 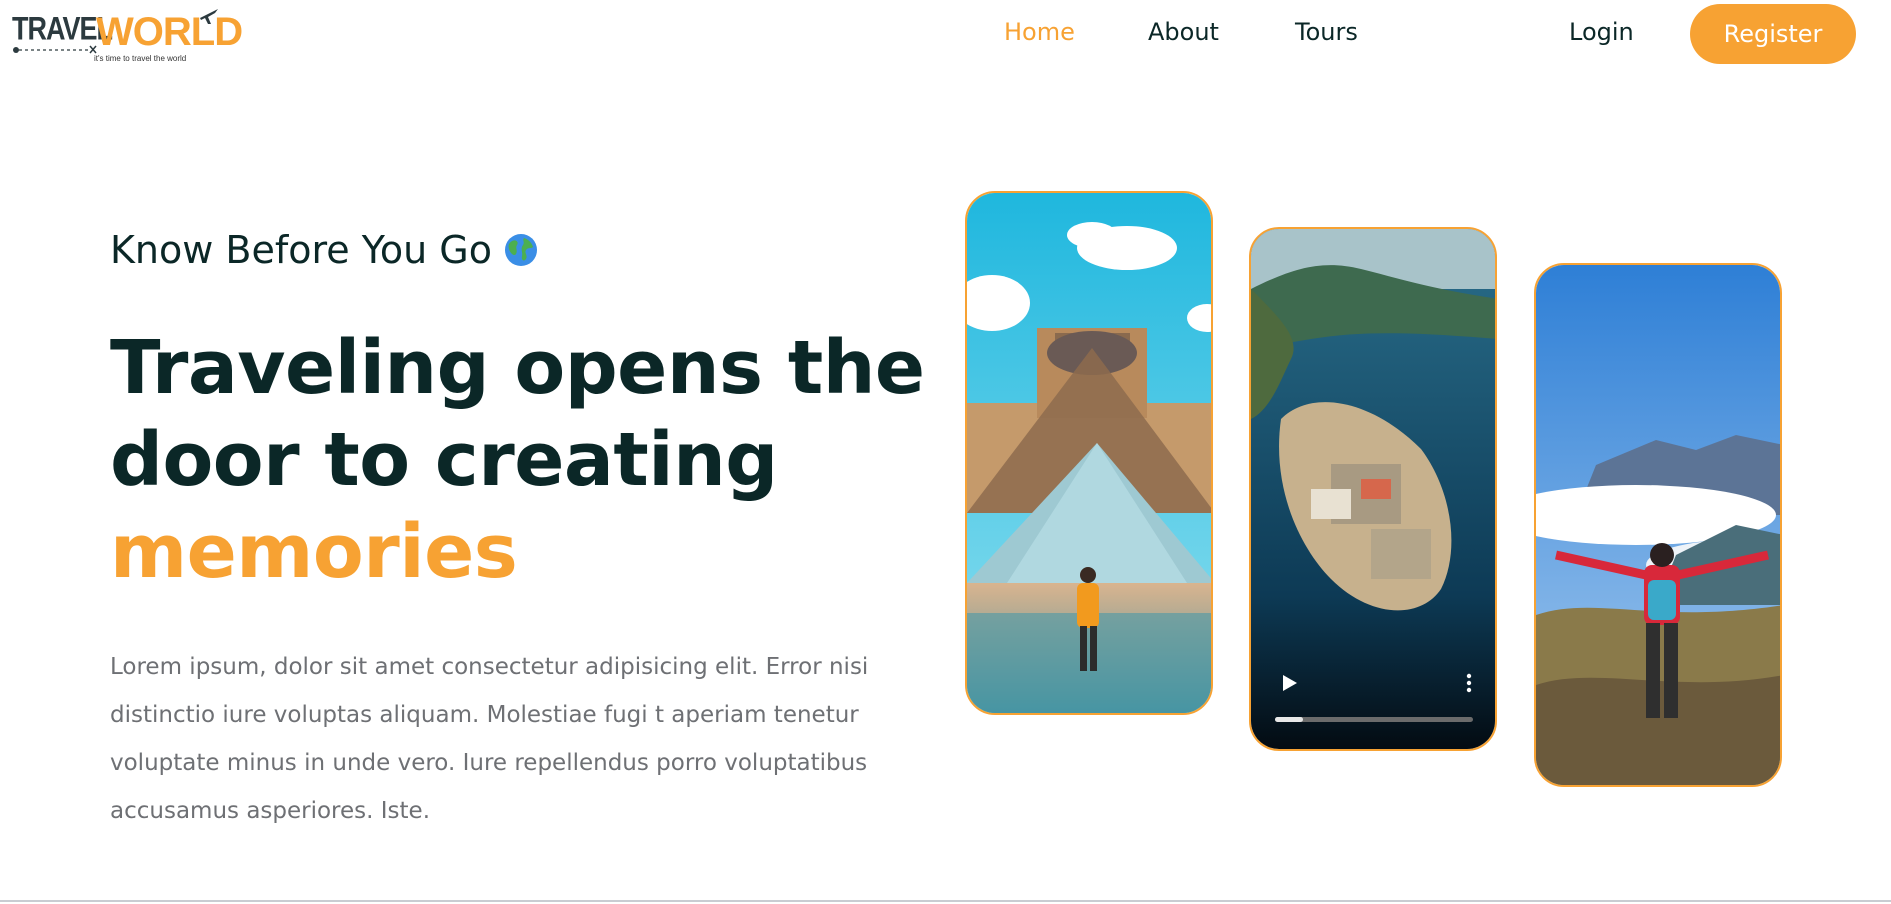 What do you see at coordinates (1089, 453) in the screenshot?
I see `hero-image-louvre` at bounding box center [1089, 453].